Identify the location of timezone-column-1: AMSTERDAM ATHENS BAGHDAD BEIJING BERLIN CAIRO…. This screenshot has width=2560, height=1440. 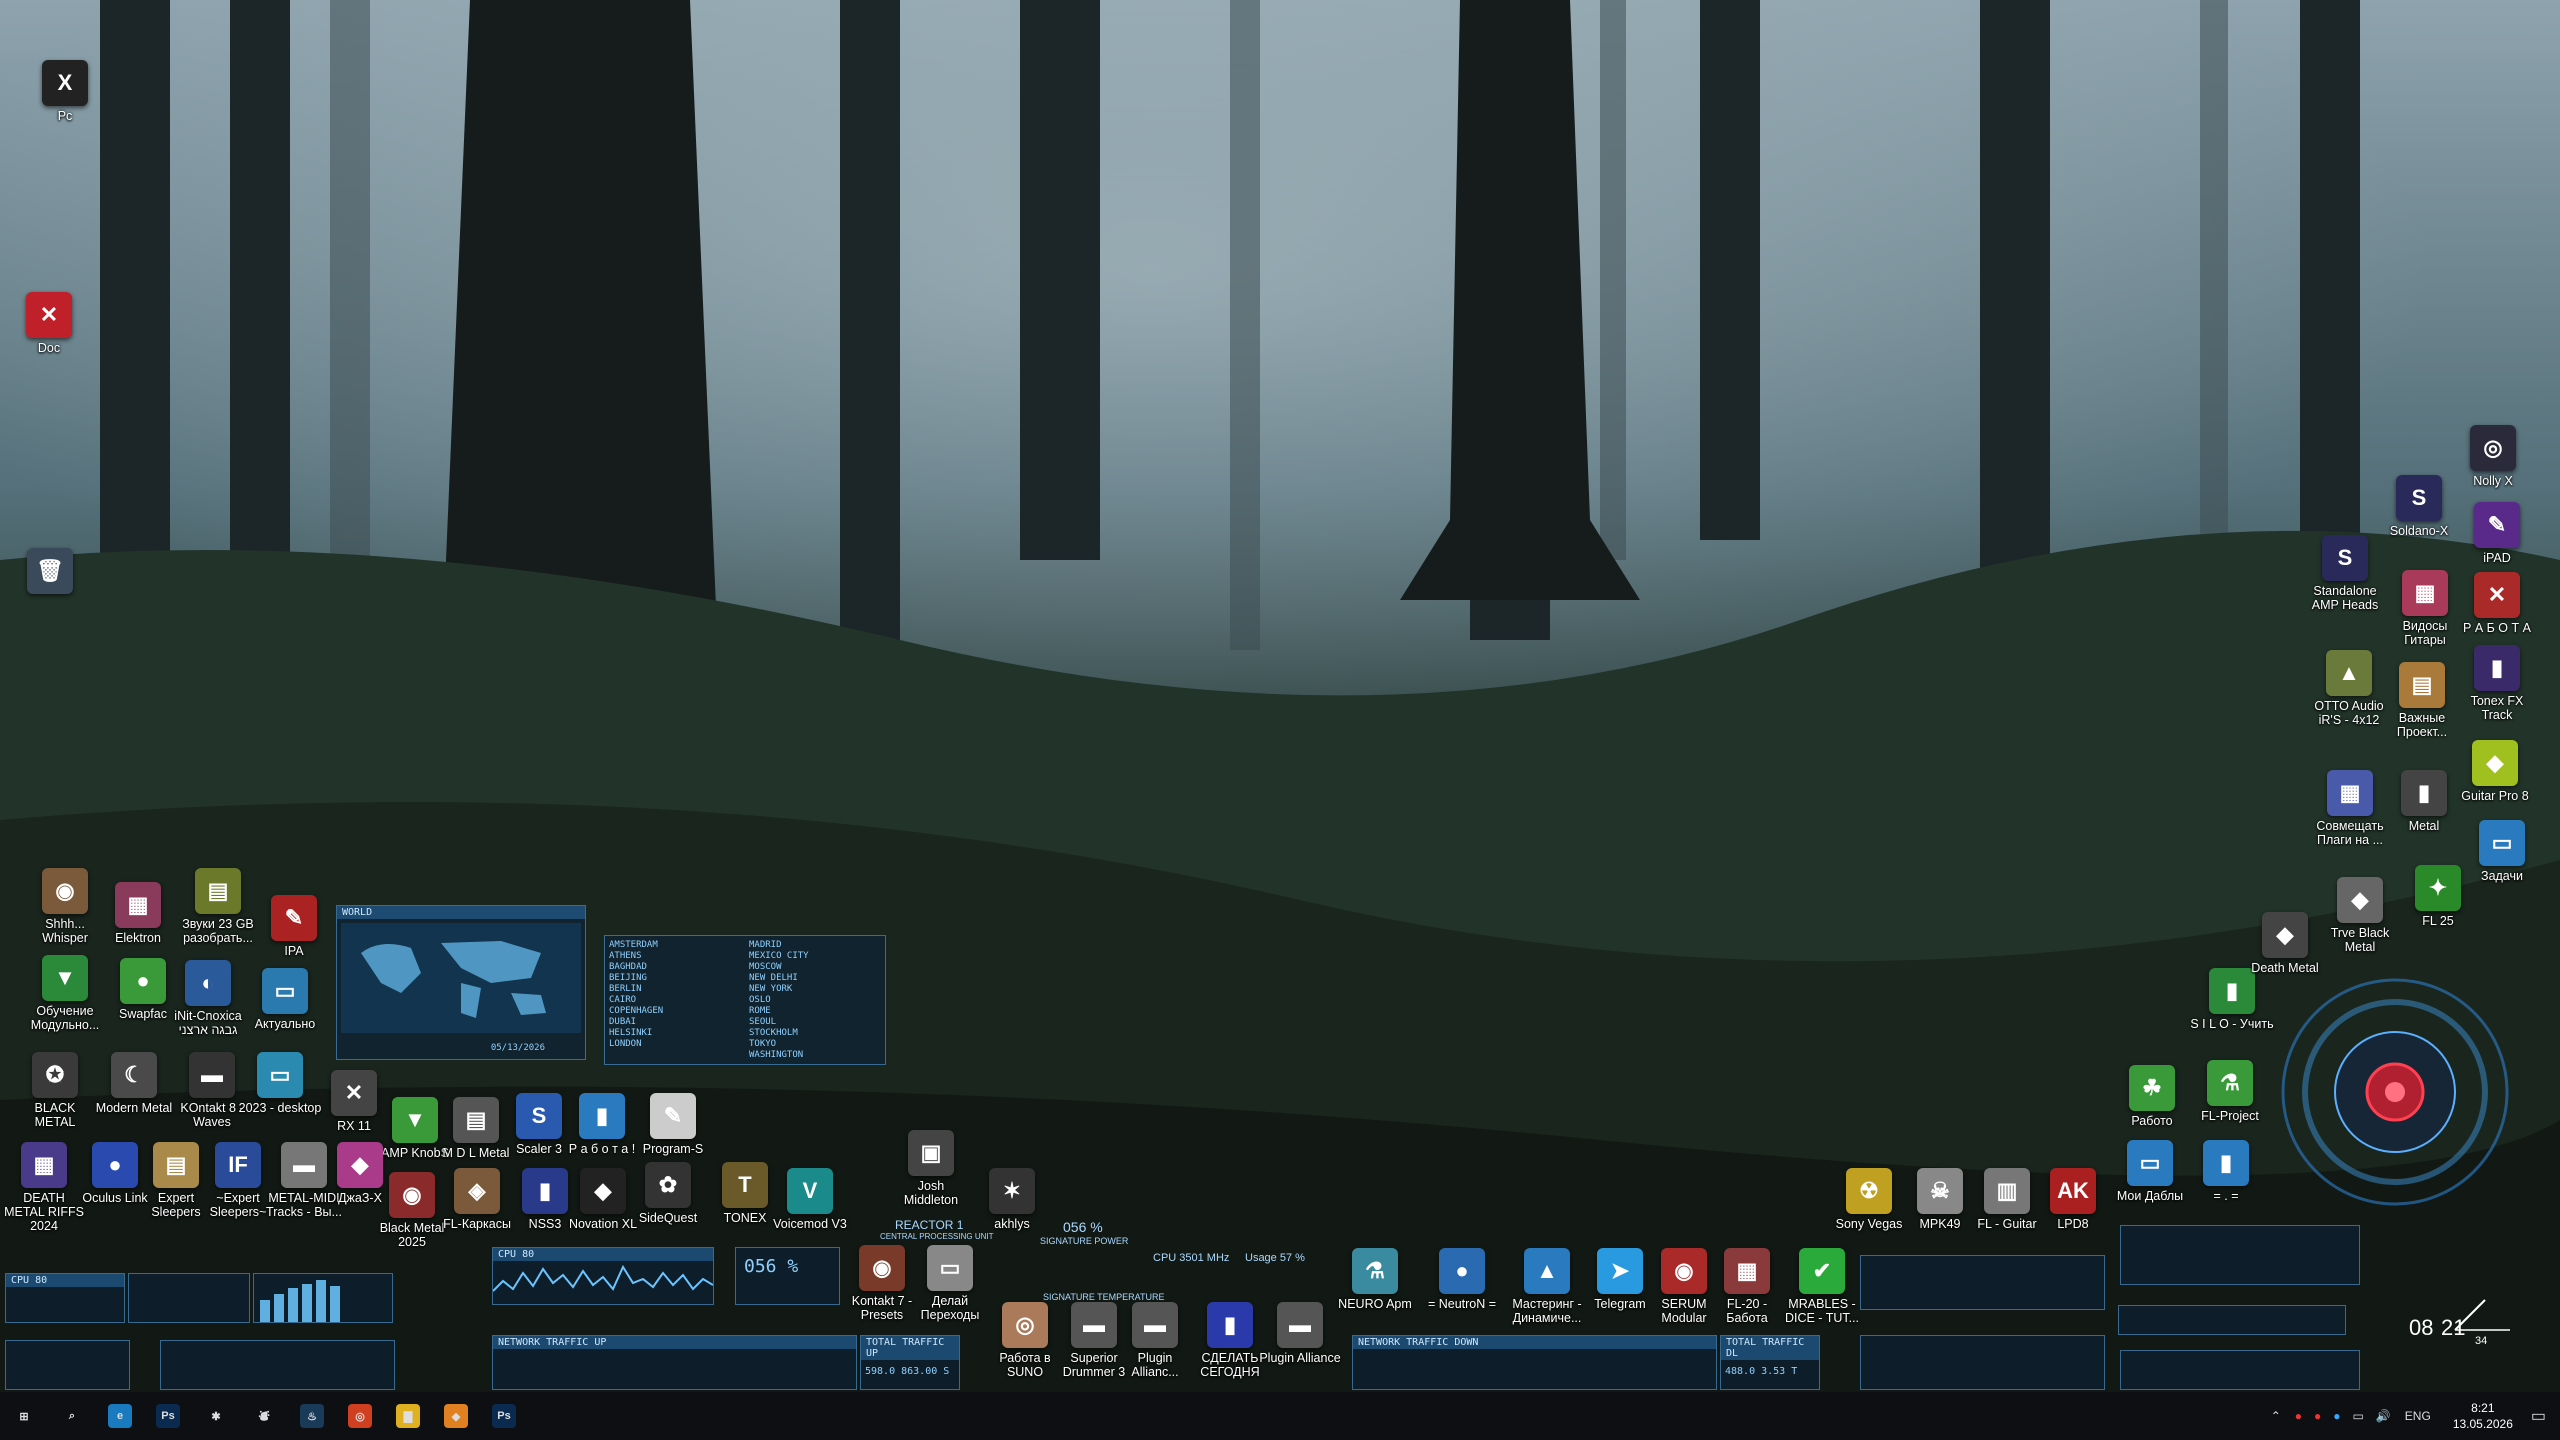
(675, 1000).